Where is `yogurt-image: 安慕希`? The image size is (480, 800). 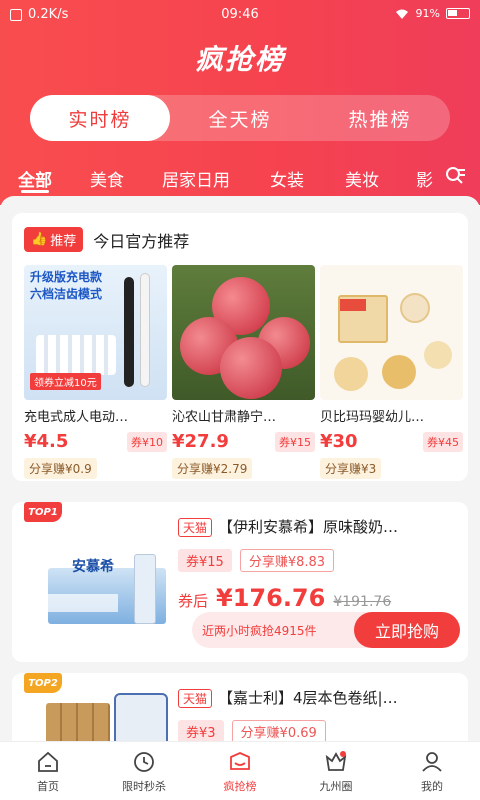
yogurt-image: 安慕希 is located at coordinates (107, 587).